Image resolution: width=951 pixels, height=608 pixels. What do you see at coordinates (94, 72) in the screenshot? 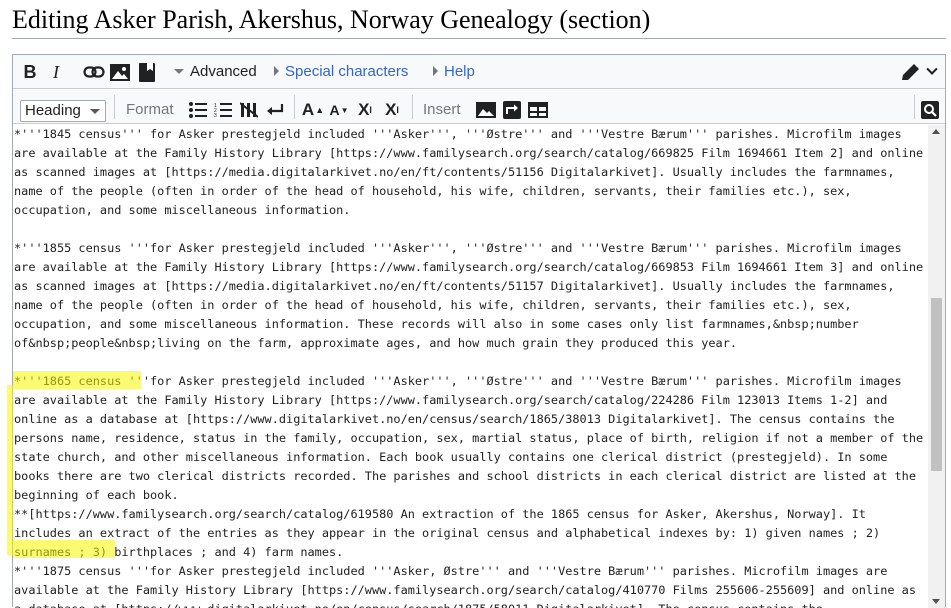
I see `link-icon` at bounding box center [94, 72].